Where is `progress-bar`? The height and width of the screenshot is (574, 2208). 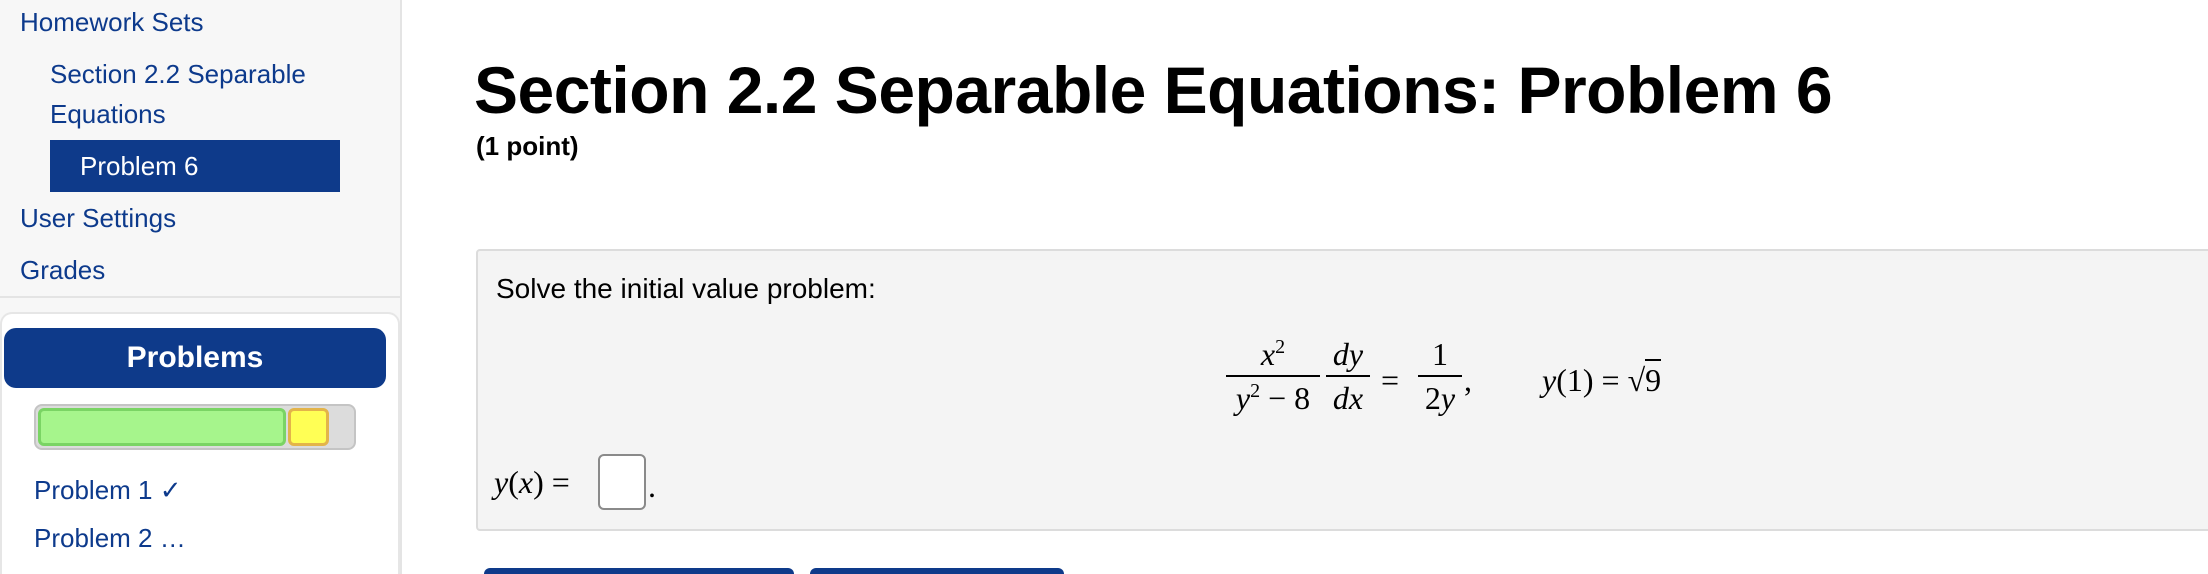
progress-bar is located at coordinates (195, 427).